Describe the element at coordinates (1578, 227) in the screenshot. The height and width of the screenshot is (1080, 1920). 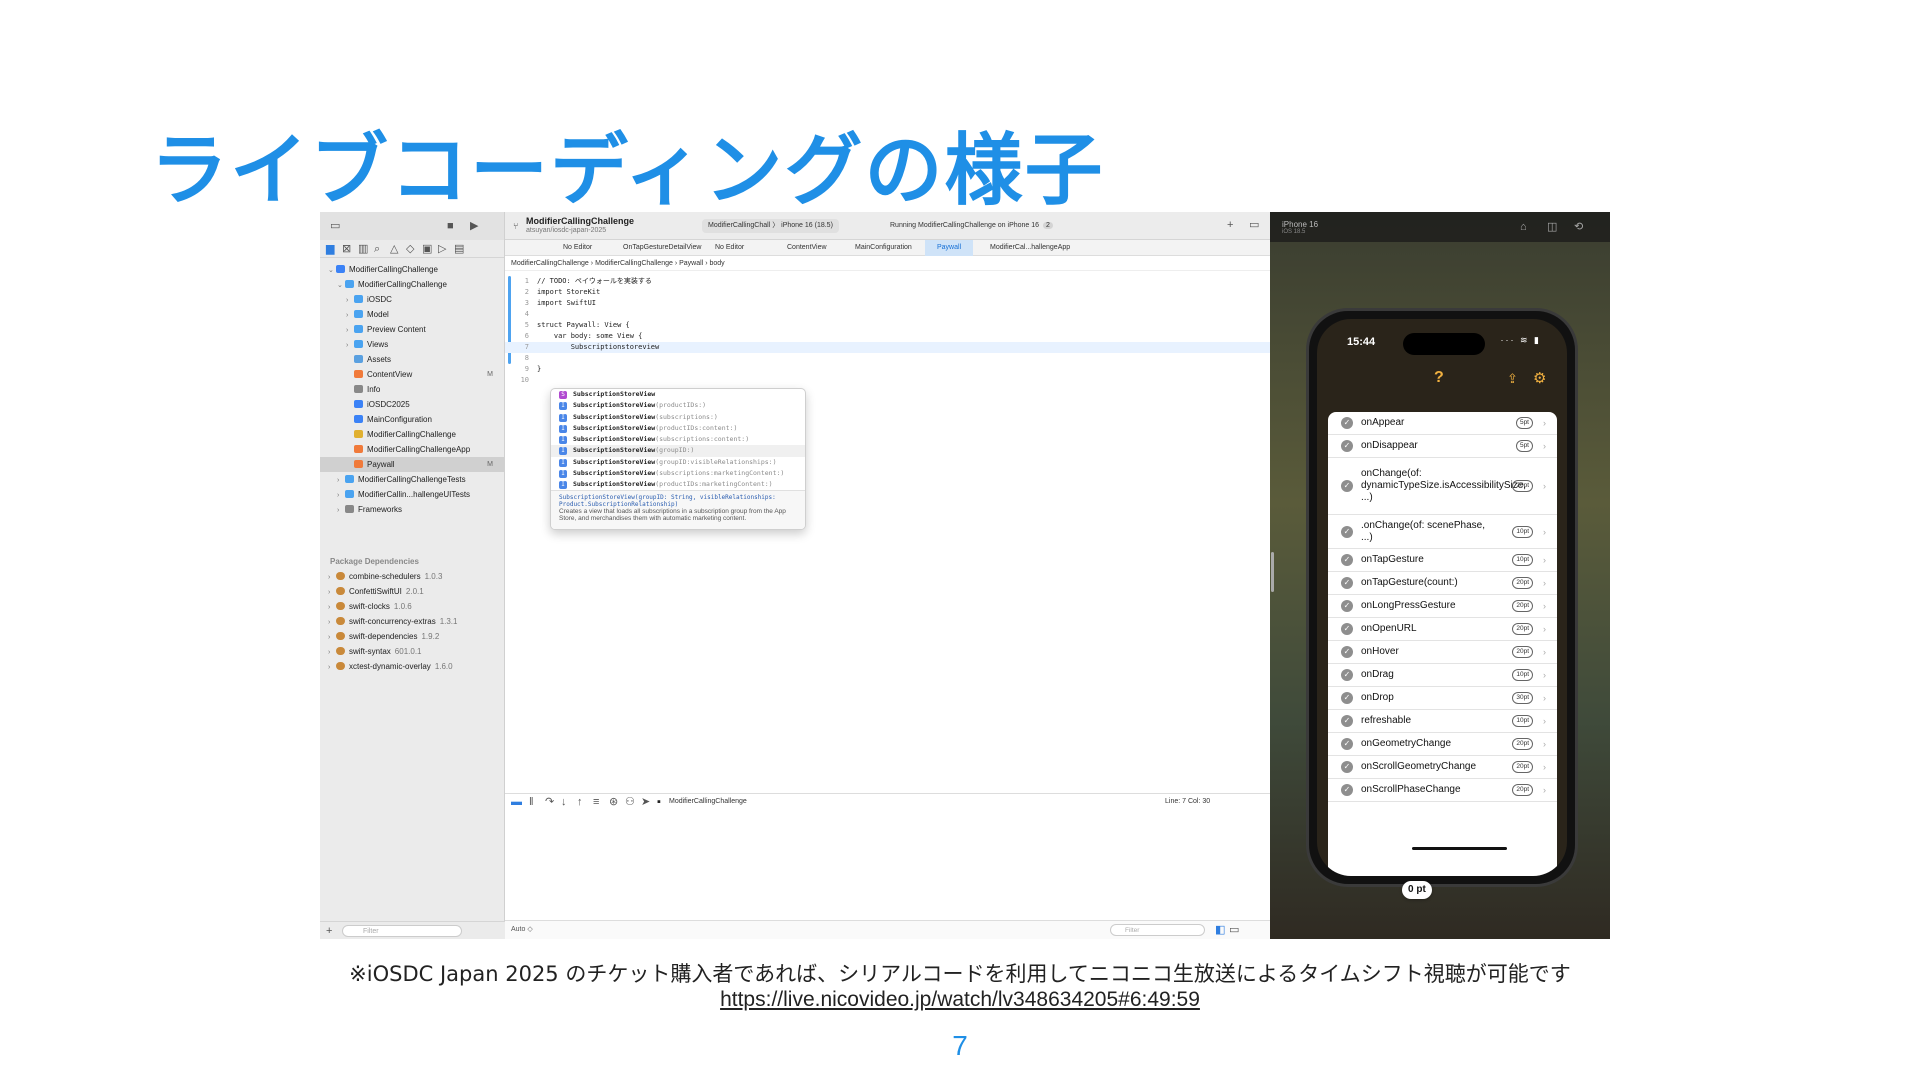
I see `rotate-icon: ⟲` at that location.